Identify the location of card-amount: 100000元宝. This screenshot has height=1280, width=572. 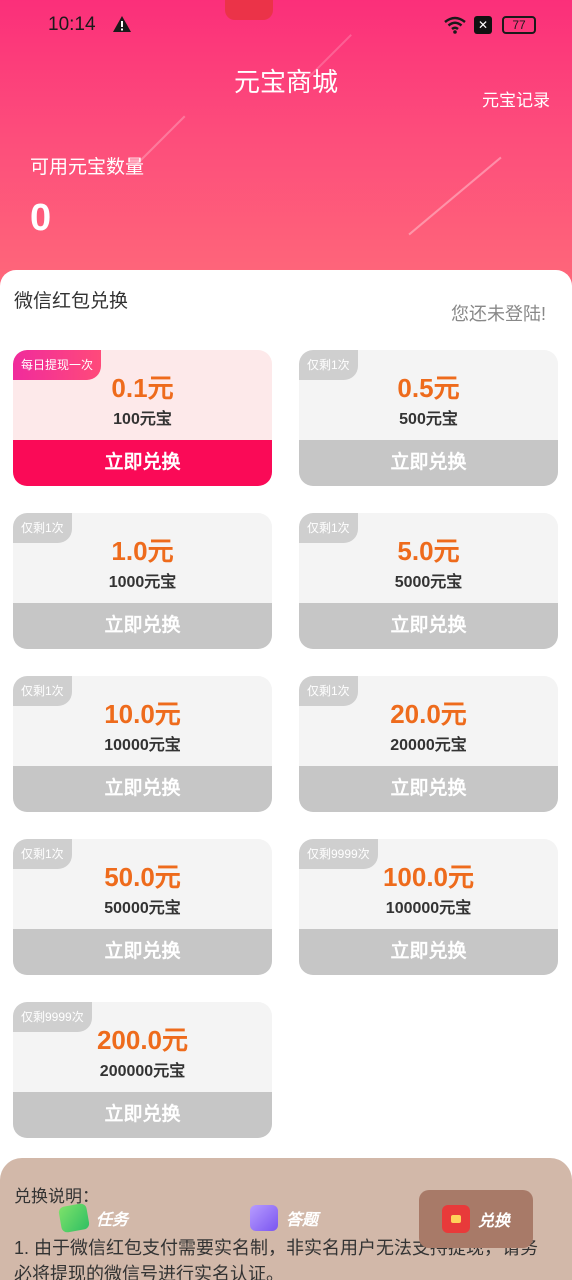
(428, 908).